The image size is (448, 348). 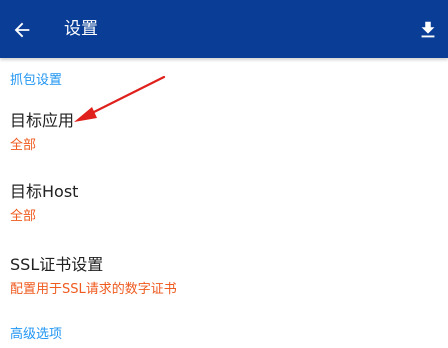 I want to click on back-button, so click(x=22, y=30).